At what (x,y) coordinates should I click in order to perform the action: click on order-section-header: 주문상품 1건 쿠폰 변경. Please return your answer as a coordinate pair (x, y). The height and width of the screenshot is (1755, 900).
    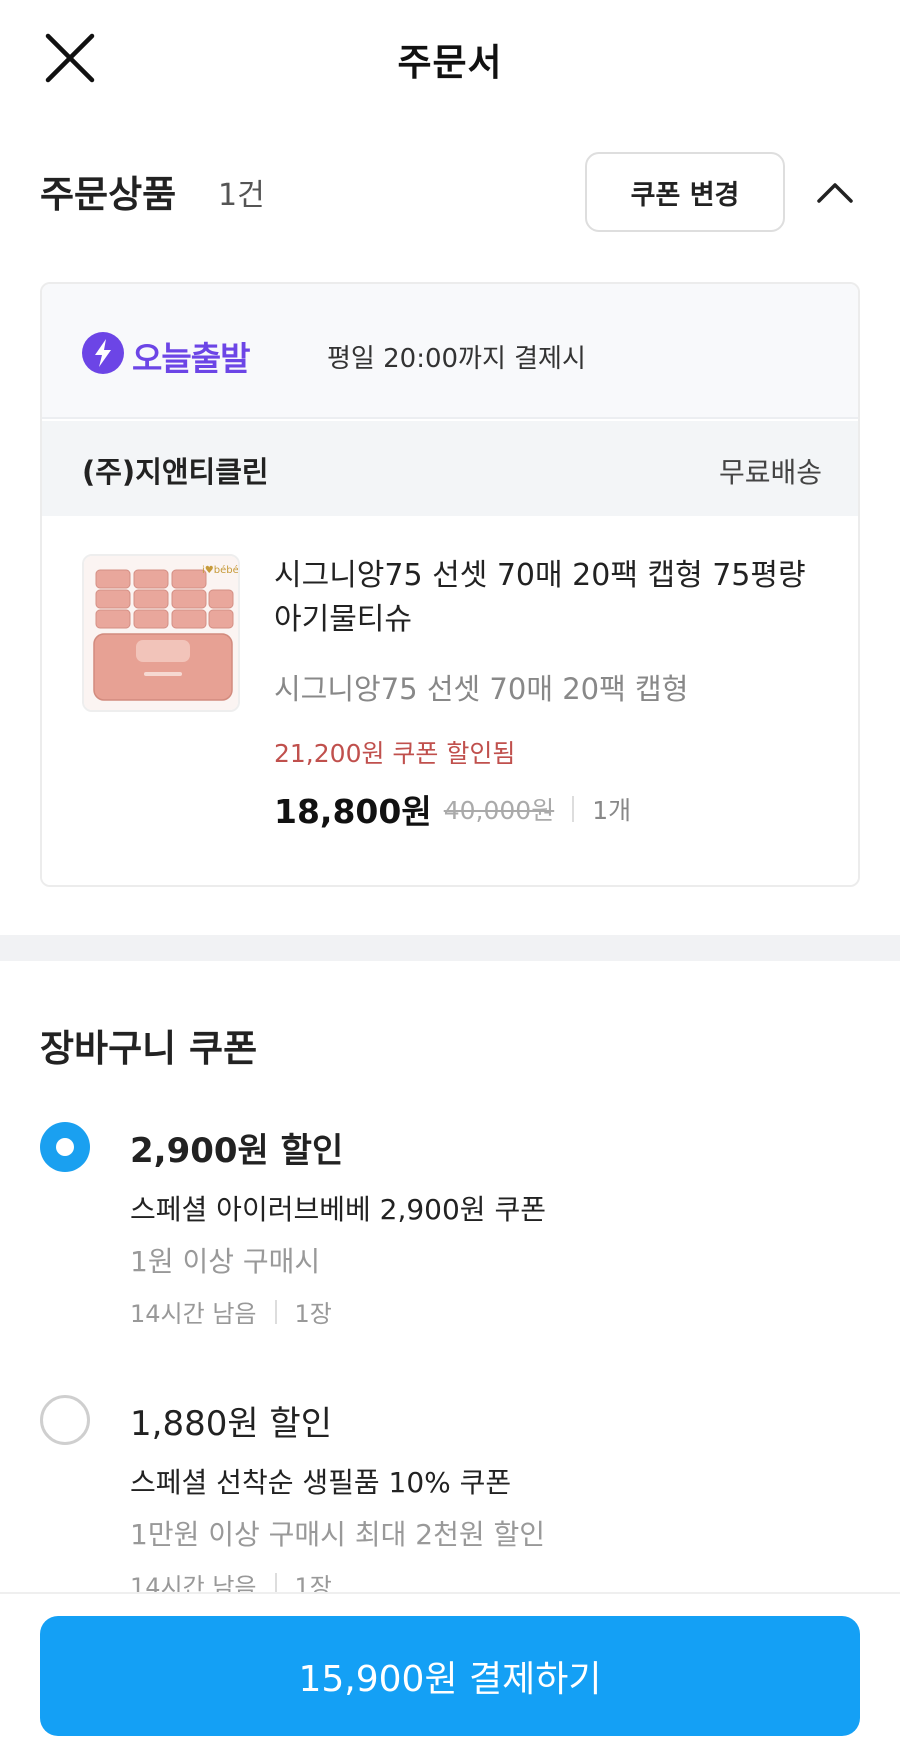
    Looking at the image, I should click on (450, 195).